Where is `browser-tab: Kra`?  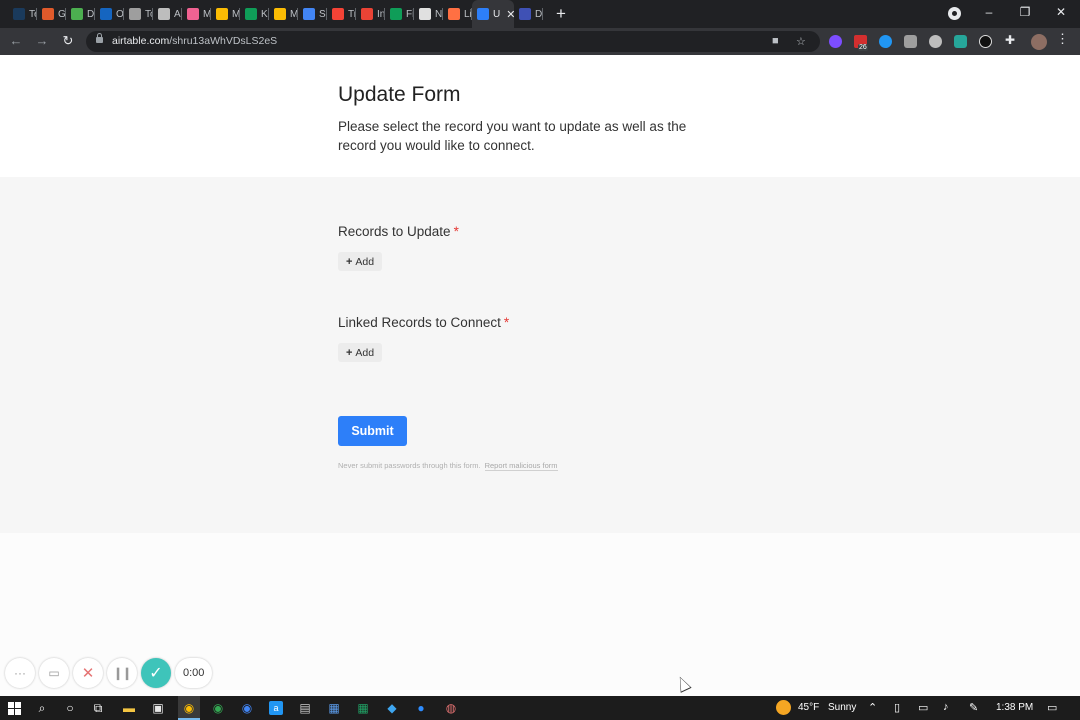
browser-tab: Kra is located at coordinates (254, 14).